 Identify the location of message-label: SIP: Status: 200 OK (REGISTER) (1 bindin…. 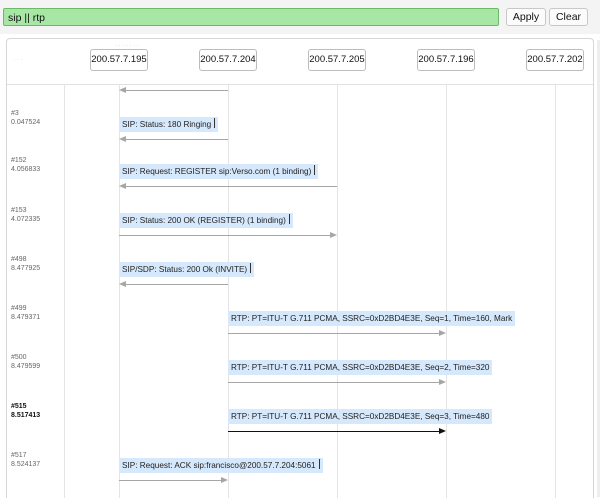
(206, 220).